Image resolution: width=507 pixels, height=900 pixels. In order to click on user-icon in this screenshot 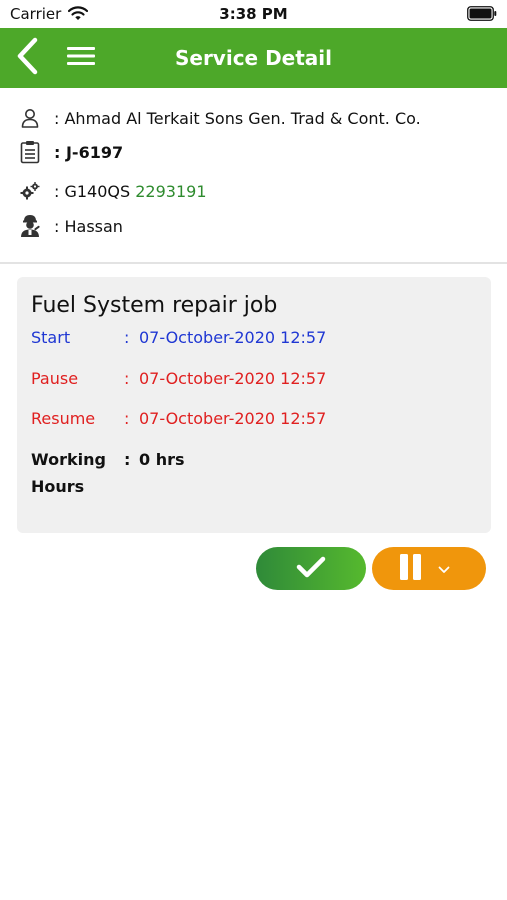, I will do `click(30, 118)`.